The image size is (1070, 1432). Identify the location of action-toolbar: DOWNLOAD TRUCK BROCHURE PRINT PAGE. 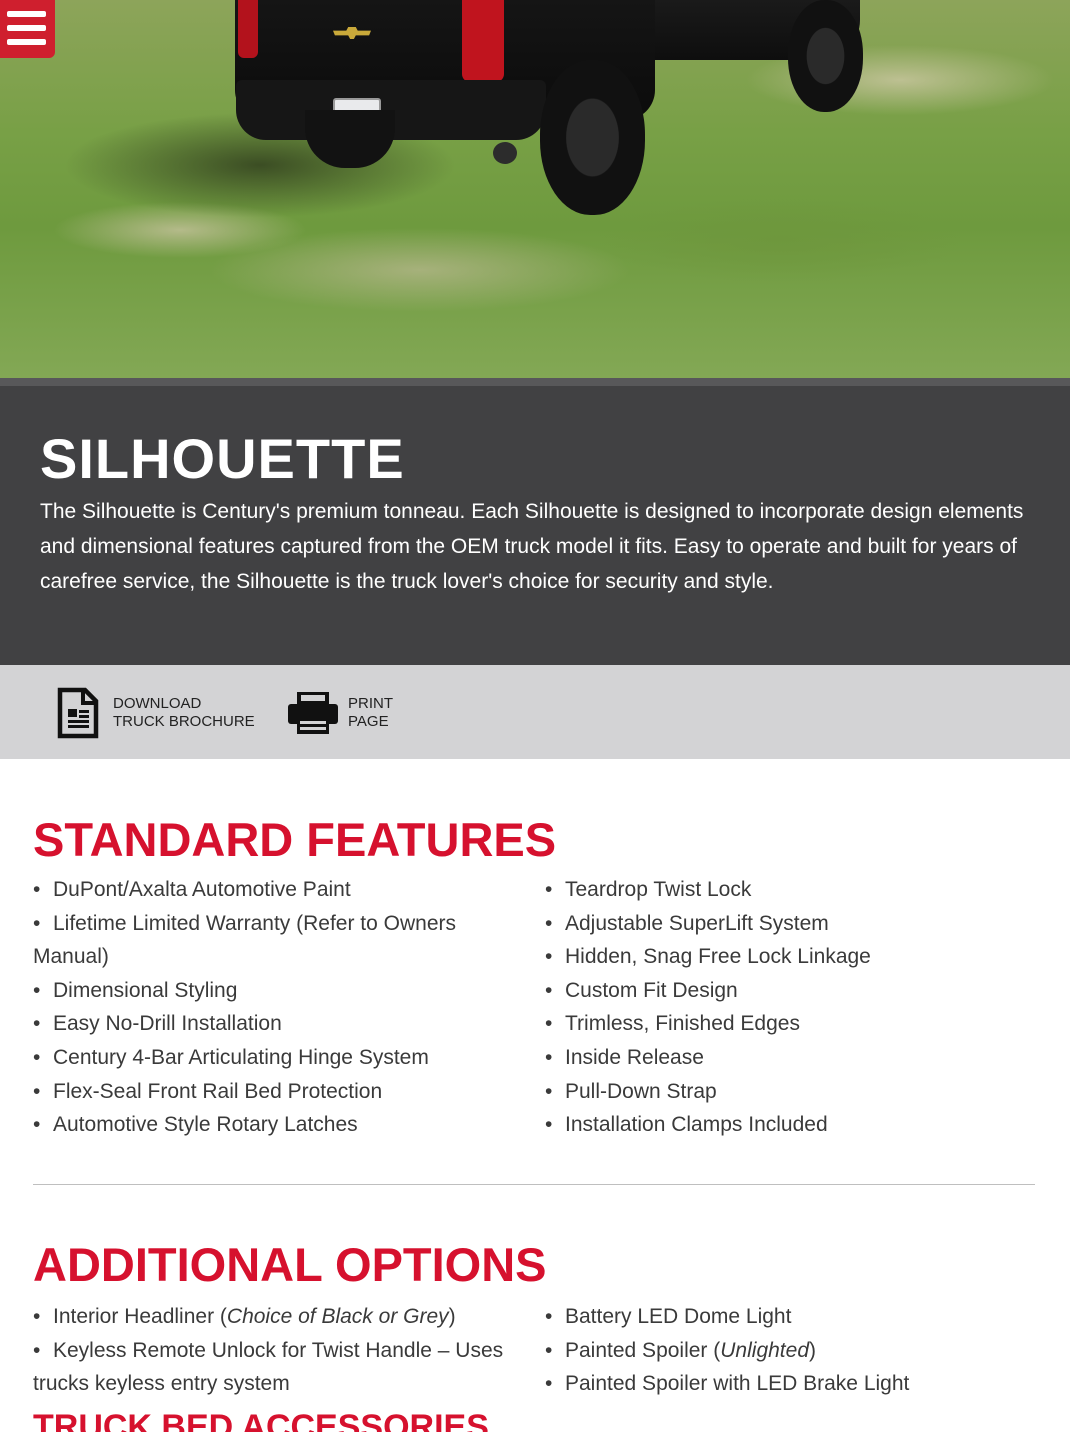
(535, 712).